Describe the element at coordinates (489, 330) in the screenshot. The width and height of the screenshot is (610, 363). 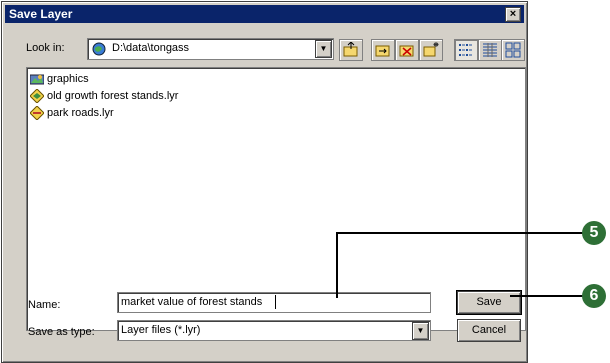
I see `cancel-button: Cancel` at that location.